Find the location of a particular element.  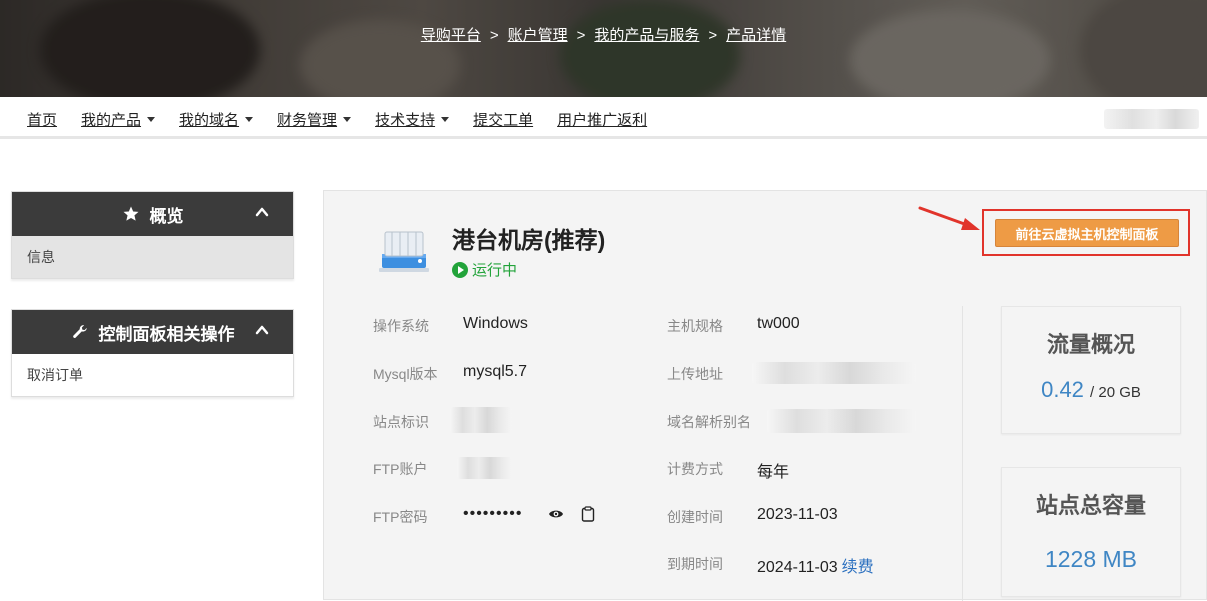

sidebar-panel-overview: 概览 信息 is located at coordinates (152, 235).